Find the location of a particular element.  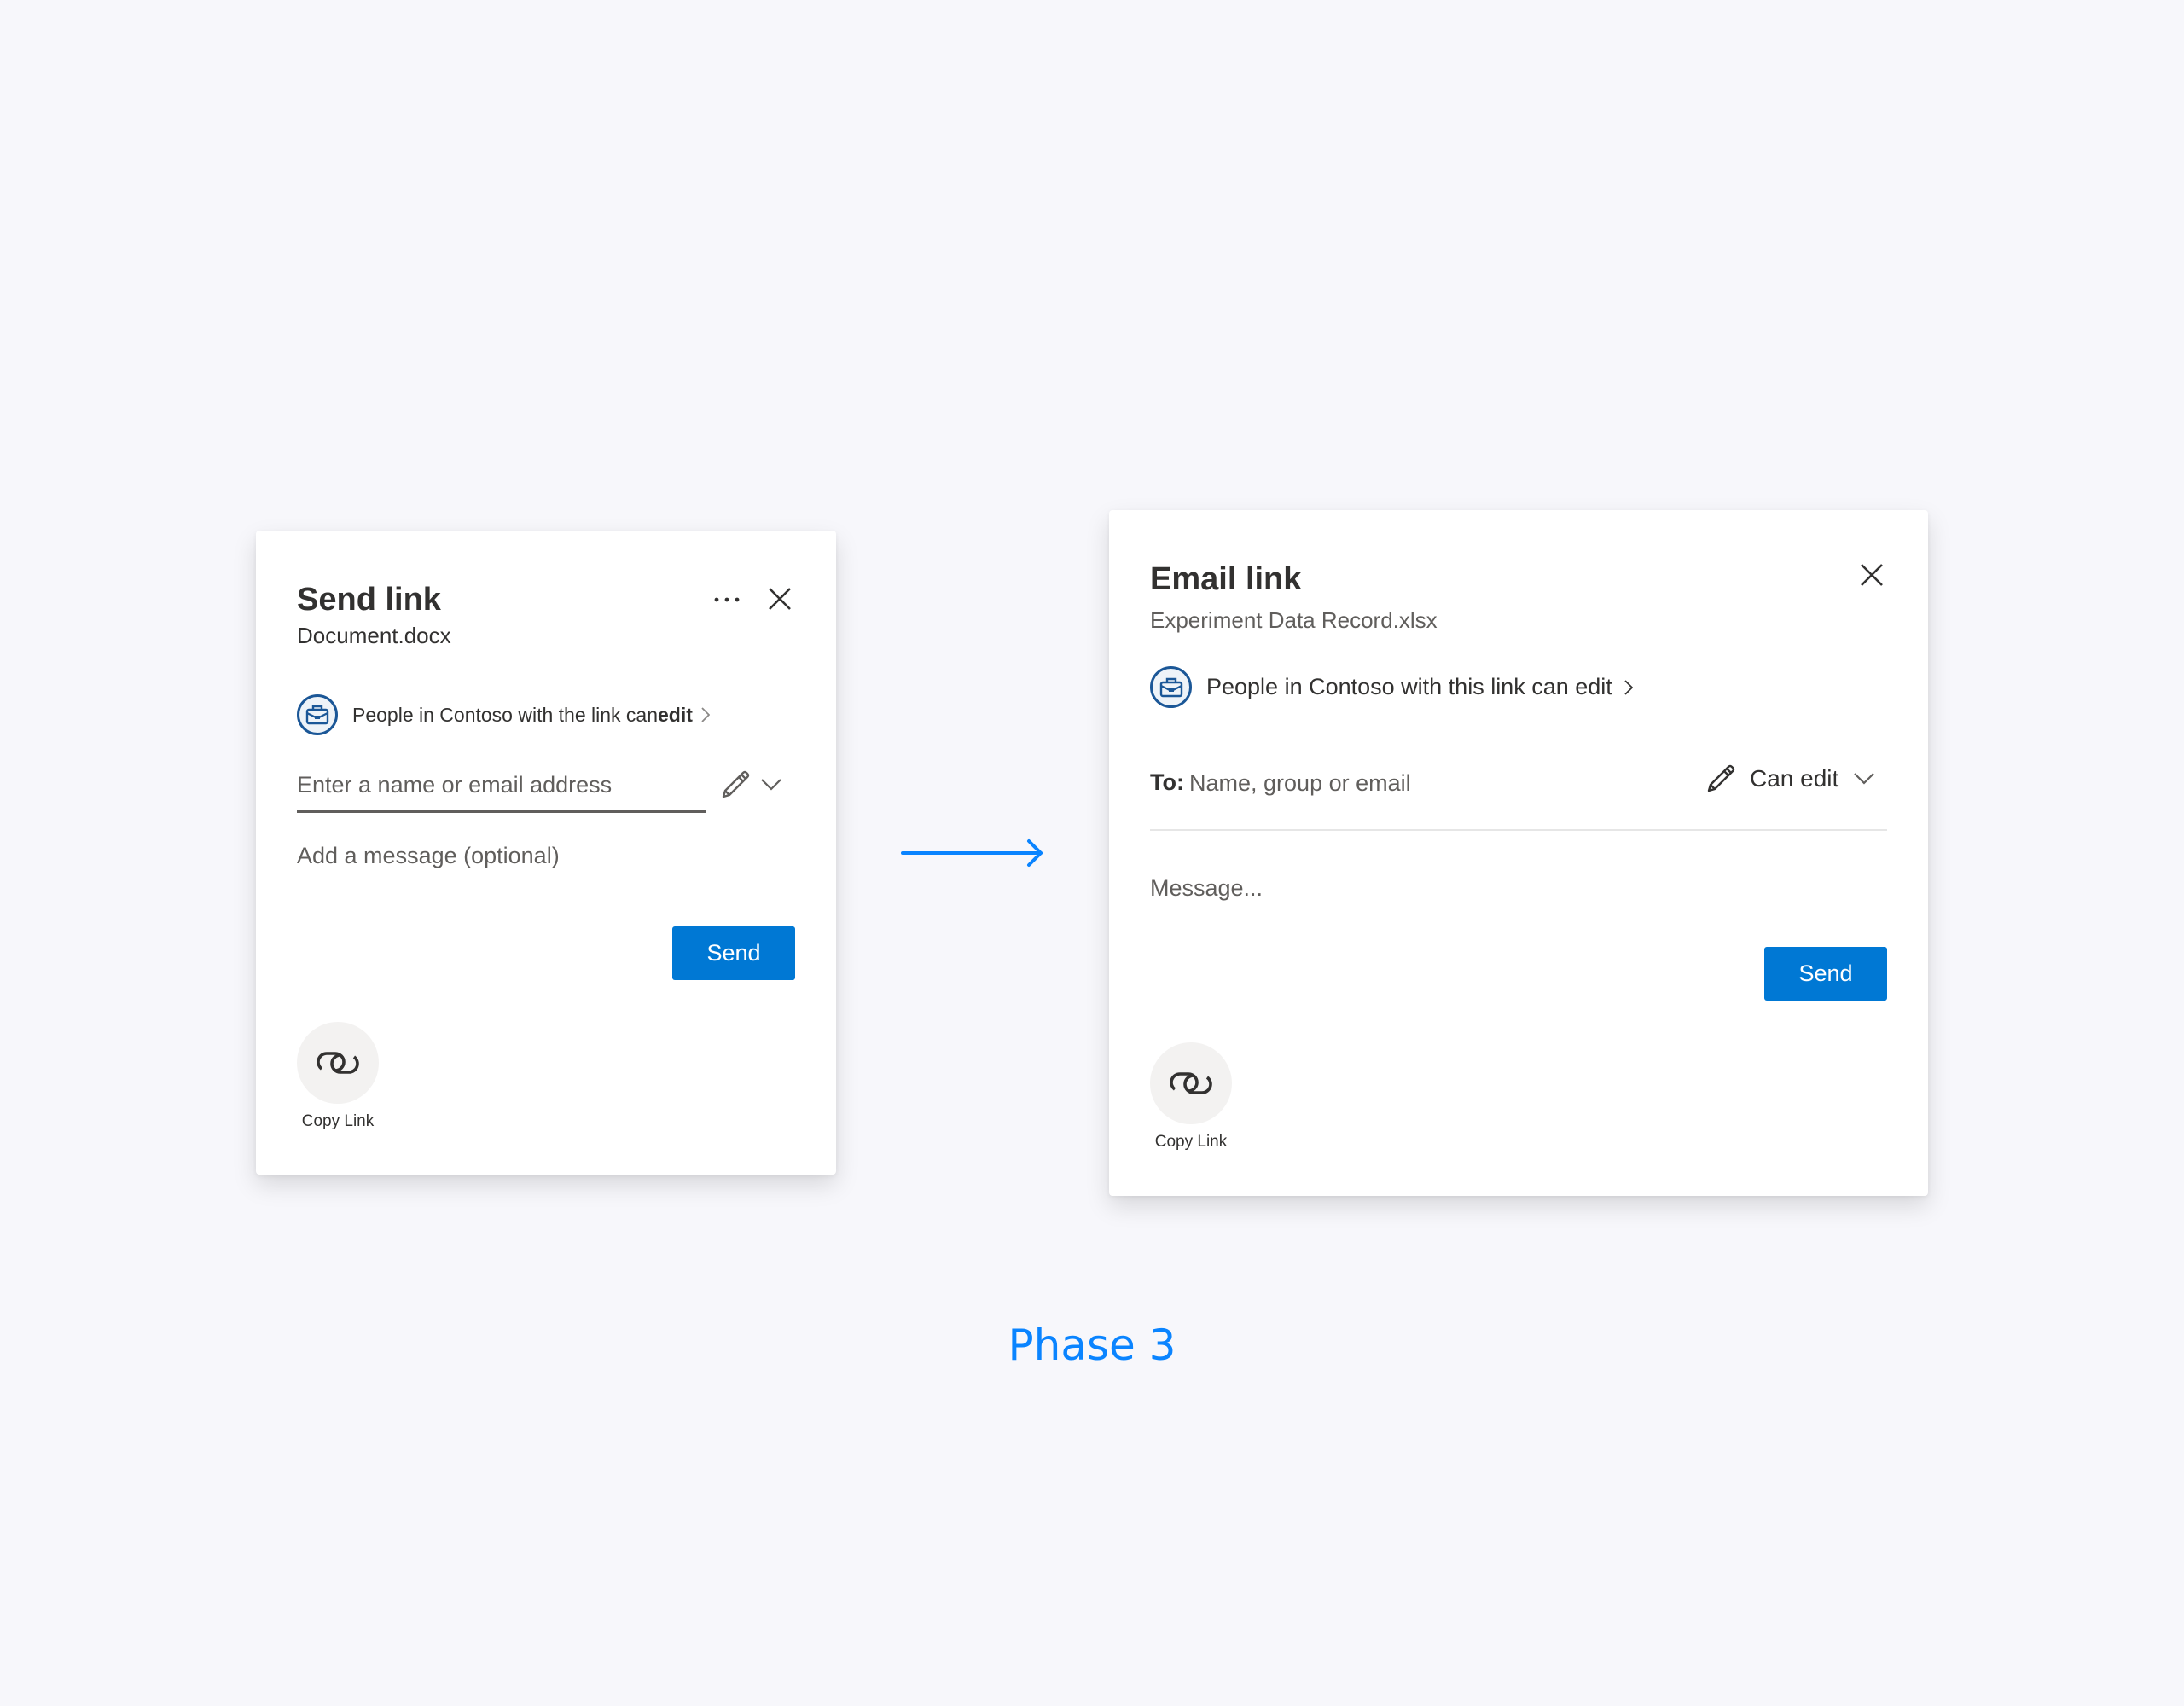

edit-permission-button is located at coordinates (735, 785).